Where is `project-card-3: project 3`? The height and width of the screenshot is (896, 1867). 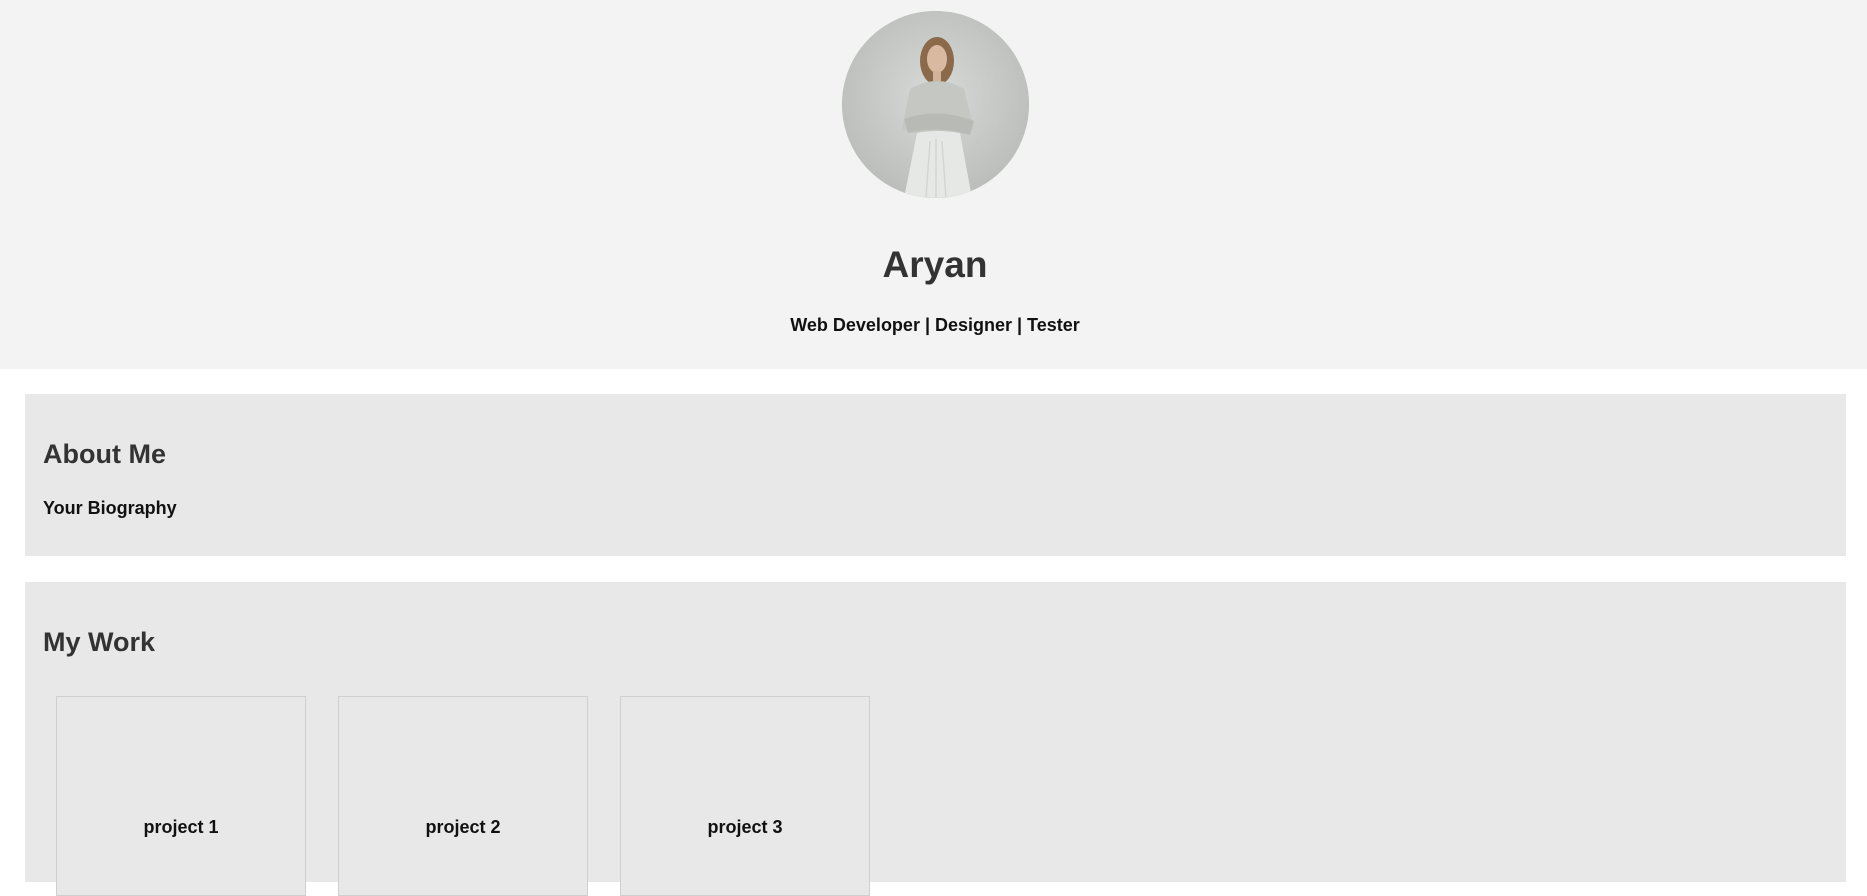
project-card-3: project 3 is located at coordinates (745, 796).